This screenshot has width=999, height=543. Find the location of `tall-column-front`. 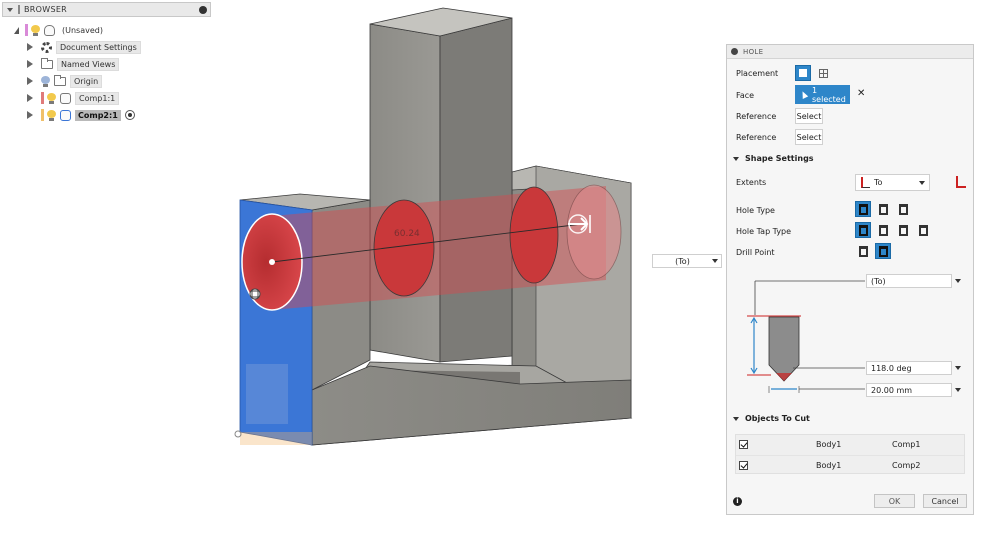

tall-column-front is located at coordinates (405, 193).